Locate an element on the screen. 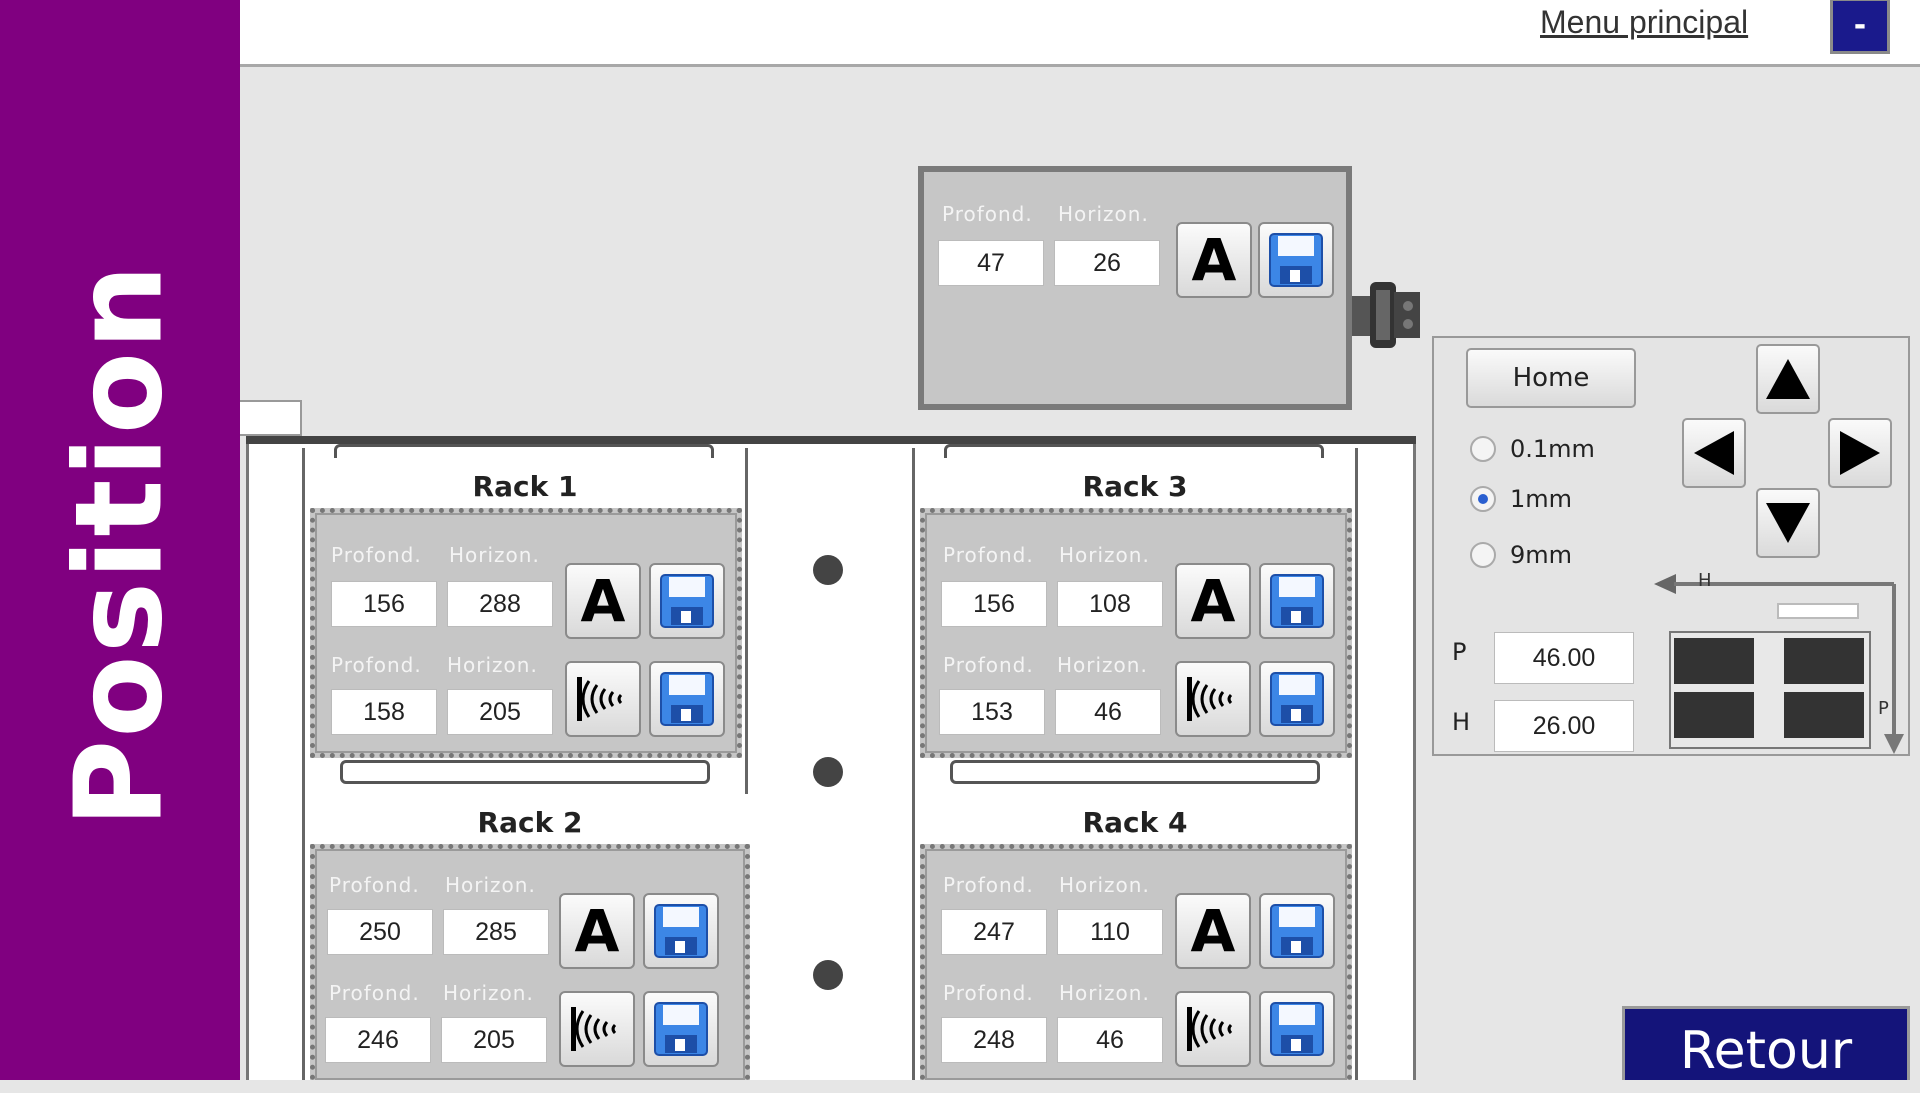  p-value: 46.00 is located at coordinates (1564, 658).